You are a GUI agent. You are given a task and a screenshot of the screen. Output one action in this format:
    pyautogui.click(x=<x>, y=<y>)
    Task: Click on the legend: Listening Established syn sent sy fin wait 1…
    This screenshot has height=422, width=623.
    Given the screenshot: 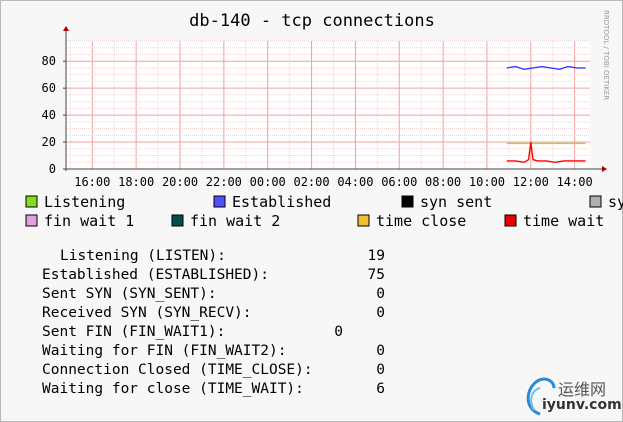 What is the action you would take?
    pyautogui.click(x=324, y=211)
    